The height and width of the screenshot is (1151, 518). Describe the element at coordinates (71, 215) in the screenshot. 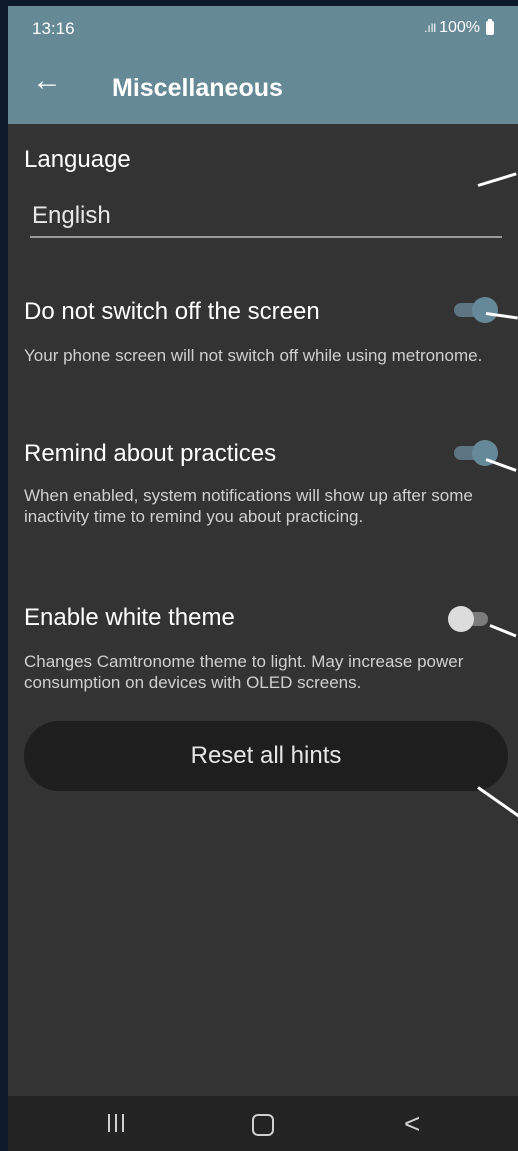

I see `language-value: English` at that location.